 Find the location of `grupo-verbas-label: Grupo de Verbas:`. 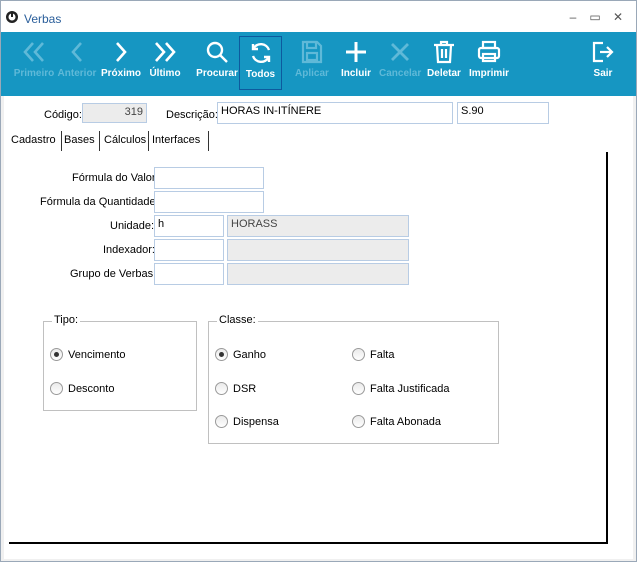

grupo-verbas-label: Grupo de Verbas: is located at coordinates (113, 274).